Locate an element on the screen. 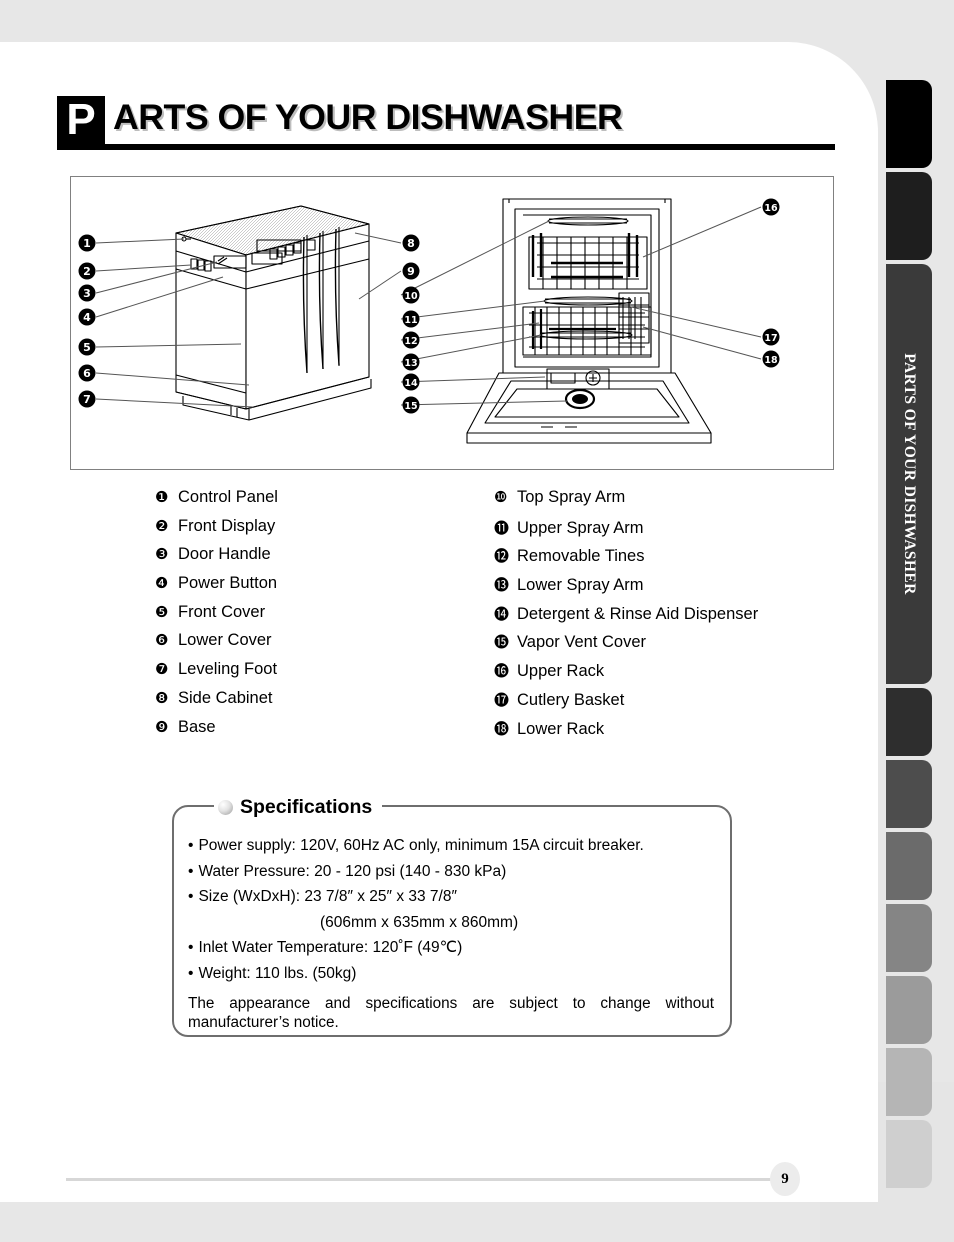 The image size is (954, 1242). part-number: ⓫ is located at coordinates (502, 527).